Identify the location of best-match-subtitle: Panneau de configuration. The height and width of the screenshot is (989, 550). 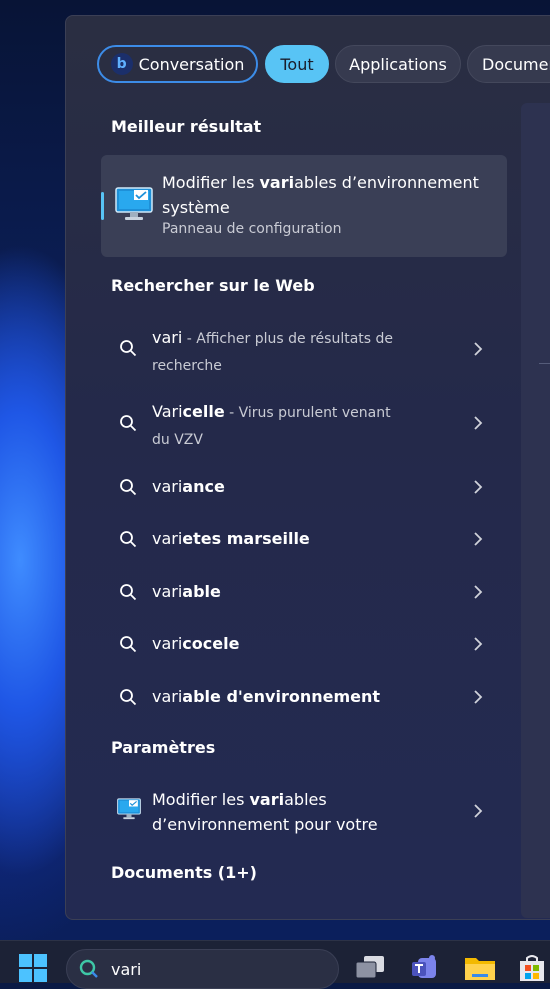
(252, 229).